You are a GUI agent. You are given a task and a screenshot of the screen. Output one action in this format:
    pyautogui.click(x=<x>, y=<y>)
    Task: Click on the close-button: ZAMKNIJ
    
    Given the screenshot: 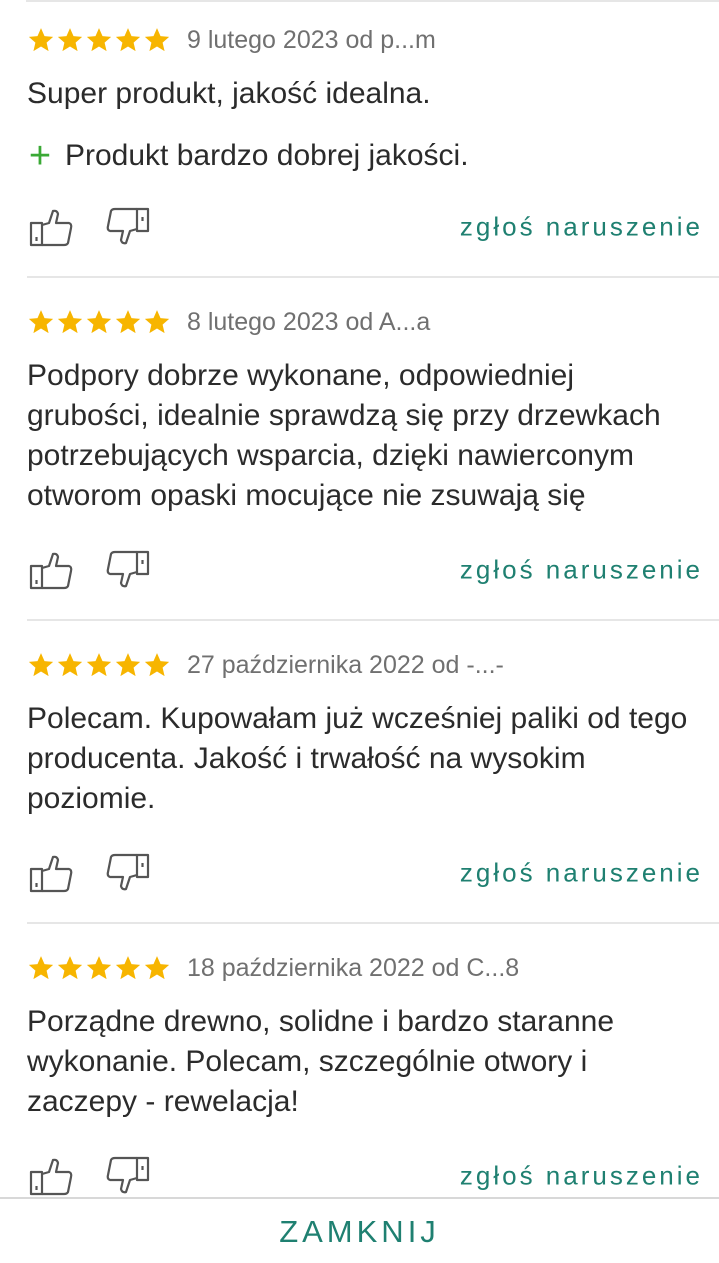 What is the action you would take?
    pyautogui.click(x=359, y=1231)
    